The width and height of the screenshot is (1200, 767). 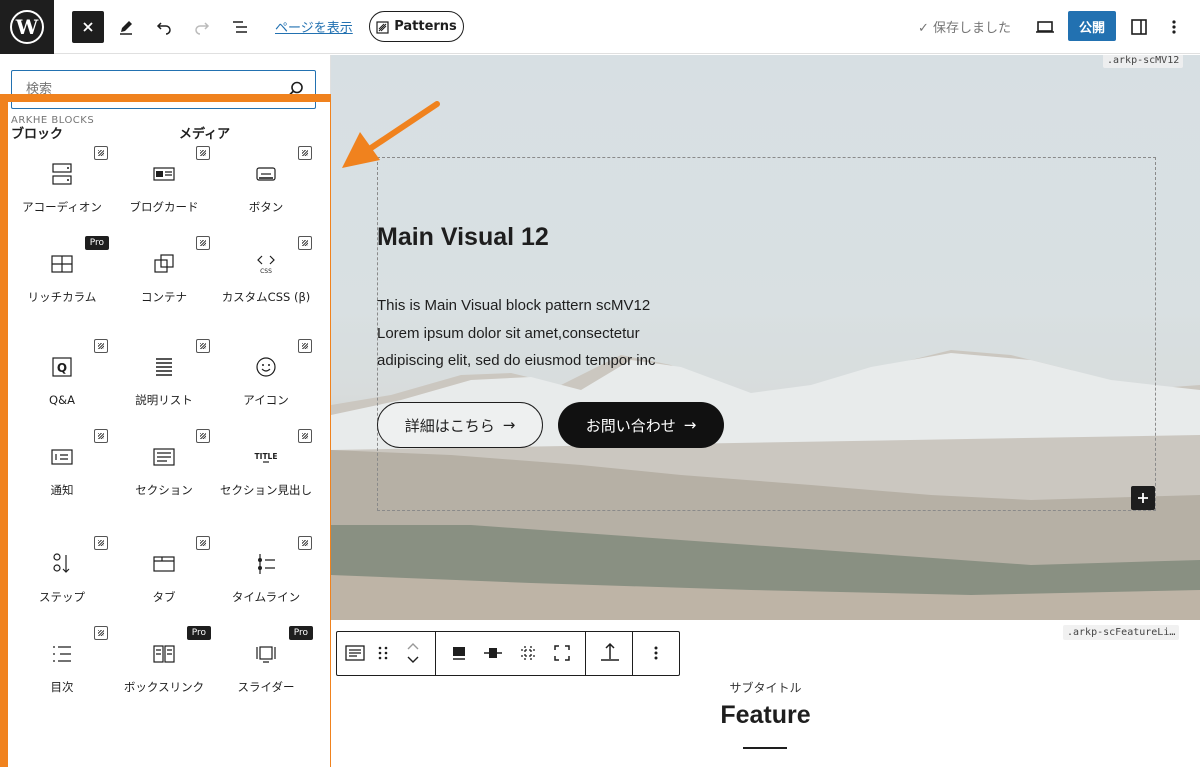 What do you see at coordinates (164, 297) in the screenshot?
I see `block-item-label: コンテナ` at bounding box center [164, 297].